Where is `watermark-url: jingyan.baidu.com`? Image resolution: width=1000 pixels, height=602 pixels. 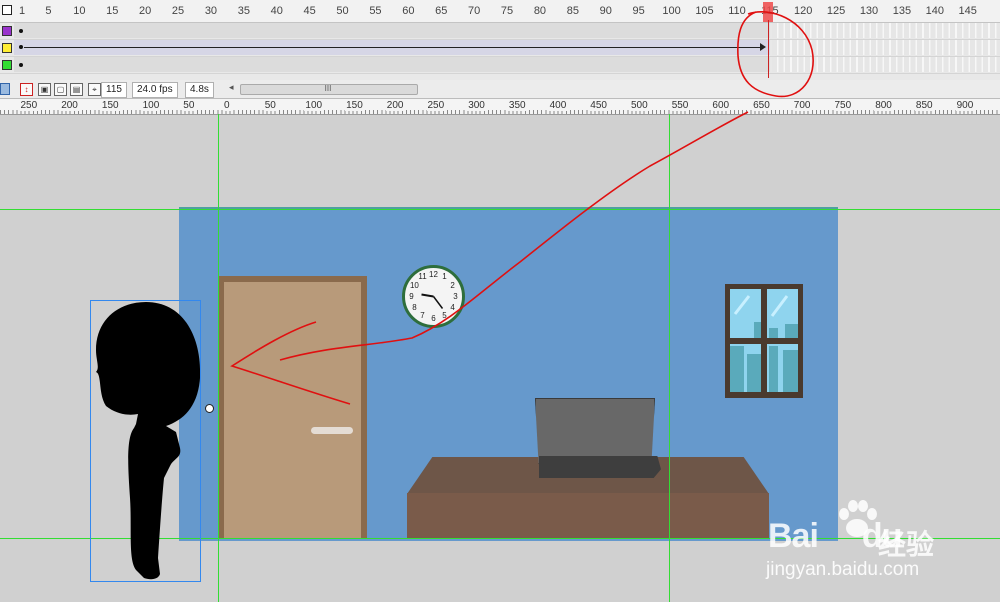
watermark-url: jingyan.baidu.com is located at coordinates (843, 569).